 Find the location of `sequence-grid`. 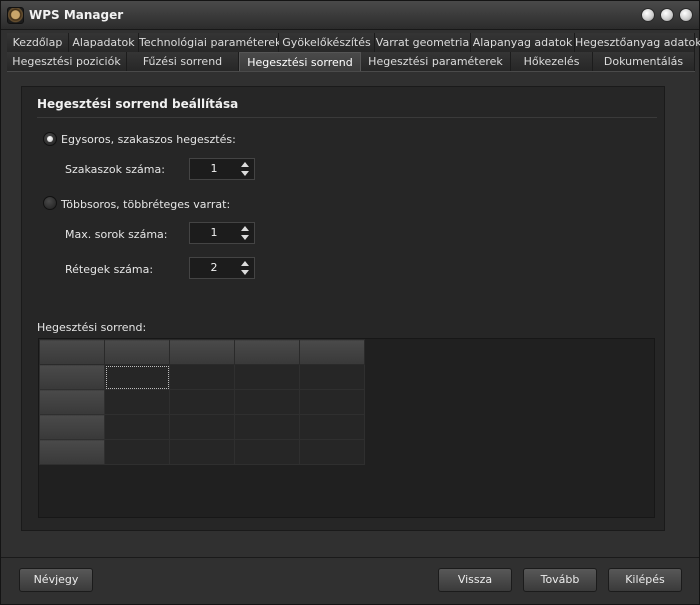

sequence-grid is located at coordinates (202, 402).